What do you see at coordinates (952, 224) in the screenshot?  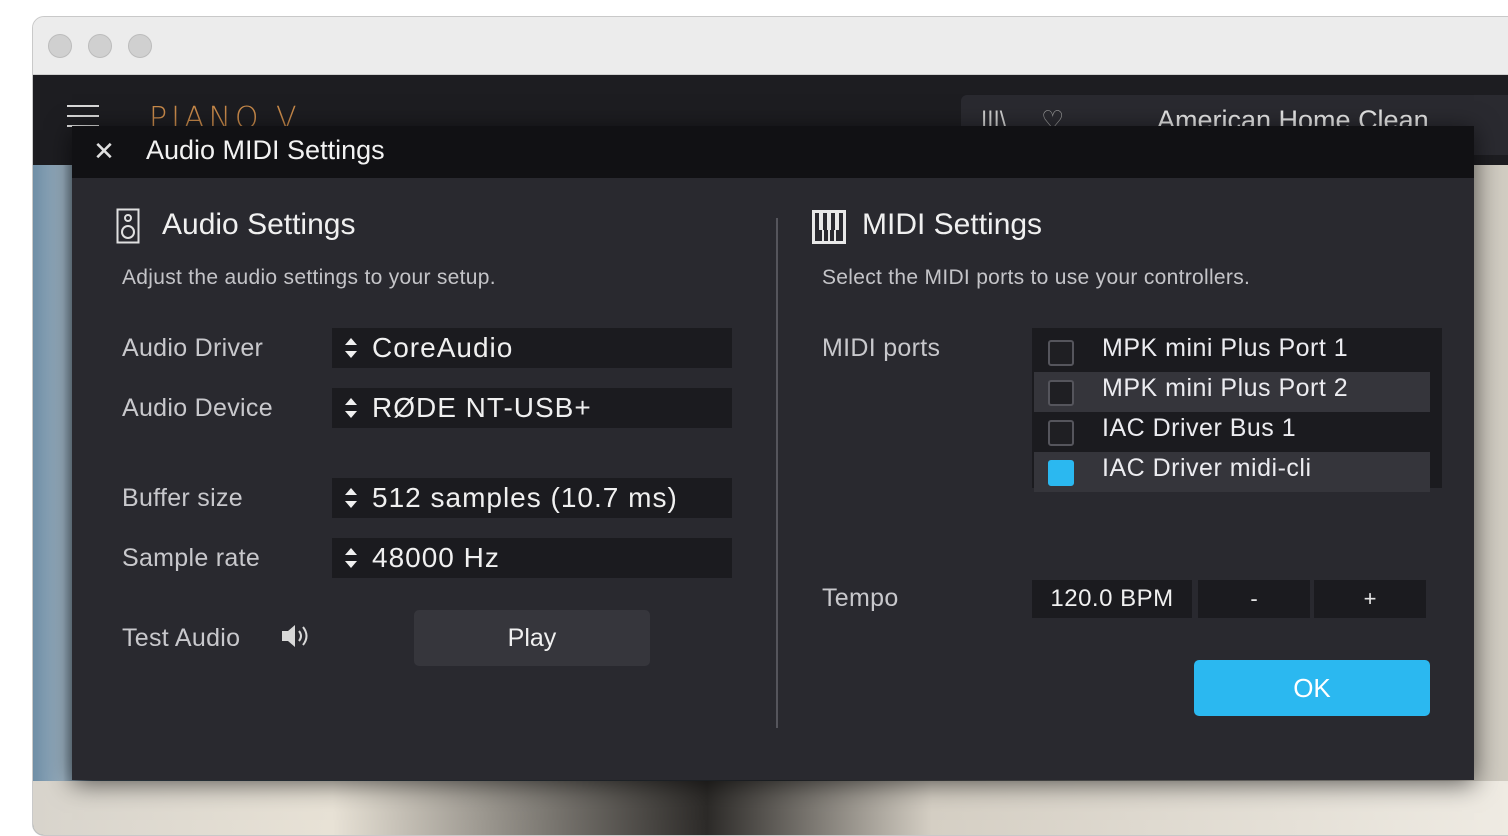 I see `midi-settings-title: MIDI Settings` at bounding box center [952, 224].